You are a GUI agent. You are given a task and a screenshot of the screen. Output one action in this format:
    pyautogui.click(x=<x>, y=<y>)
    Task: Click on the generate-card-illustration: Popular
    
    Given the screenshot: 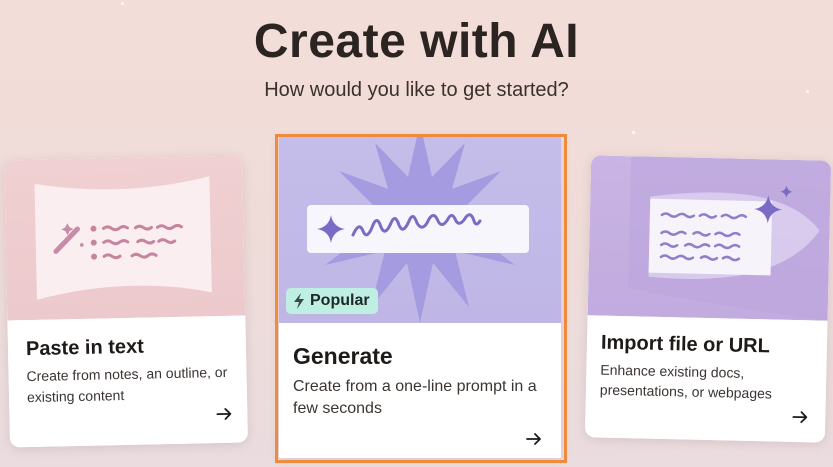 What is the action you would take?
    pyautogui.click(x=420, y=230)
    